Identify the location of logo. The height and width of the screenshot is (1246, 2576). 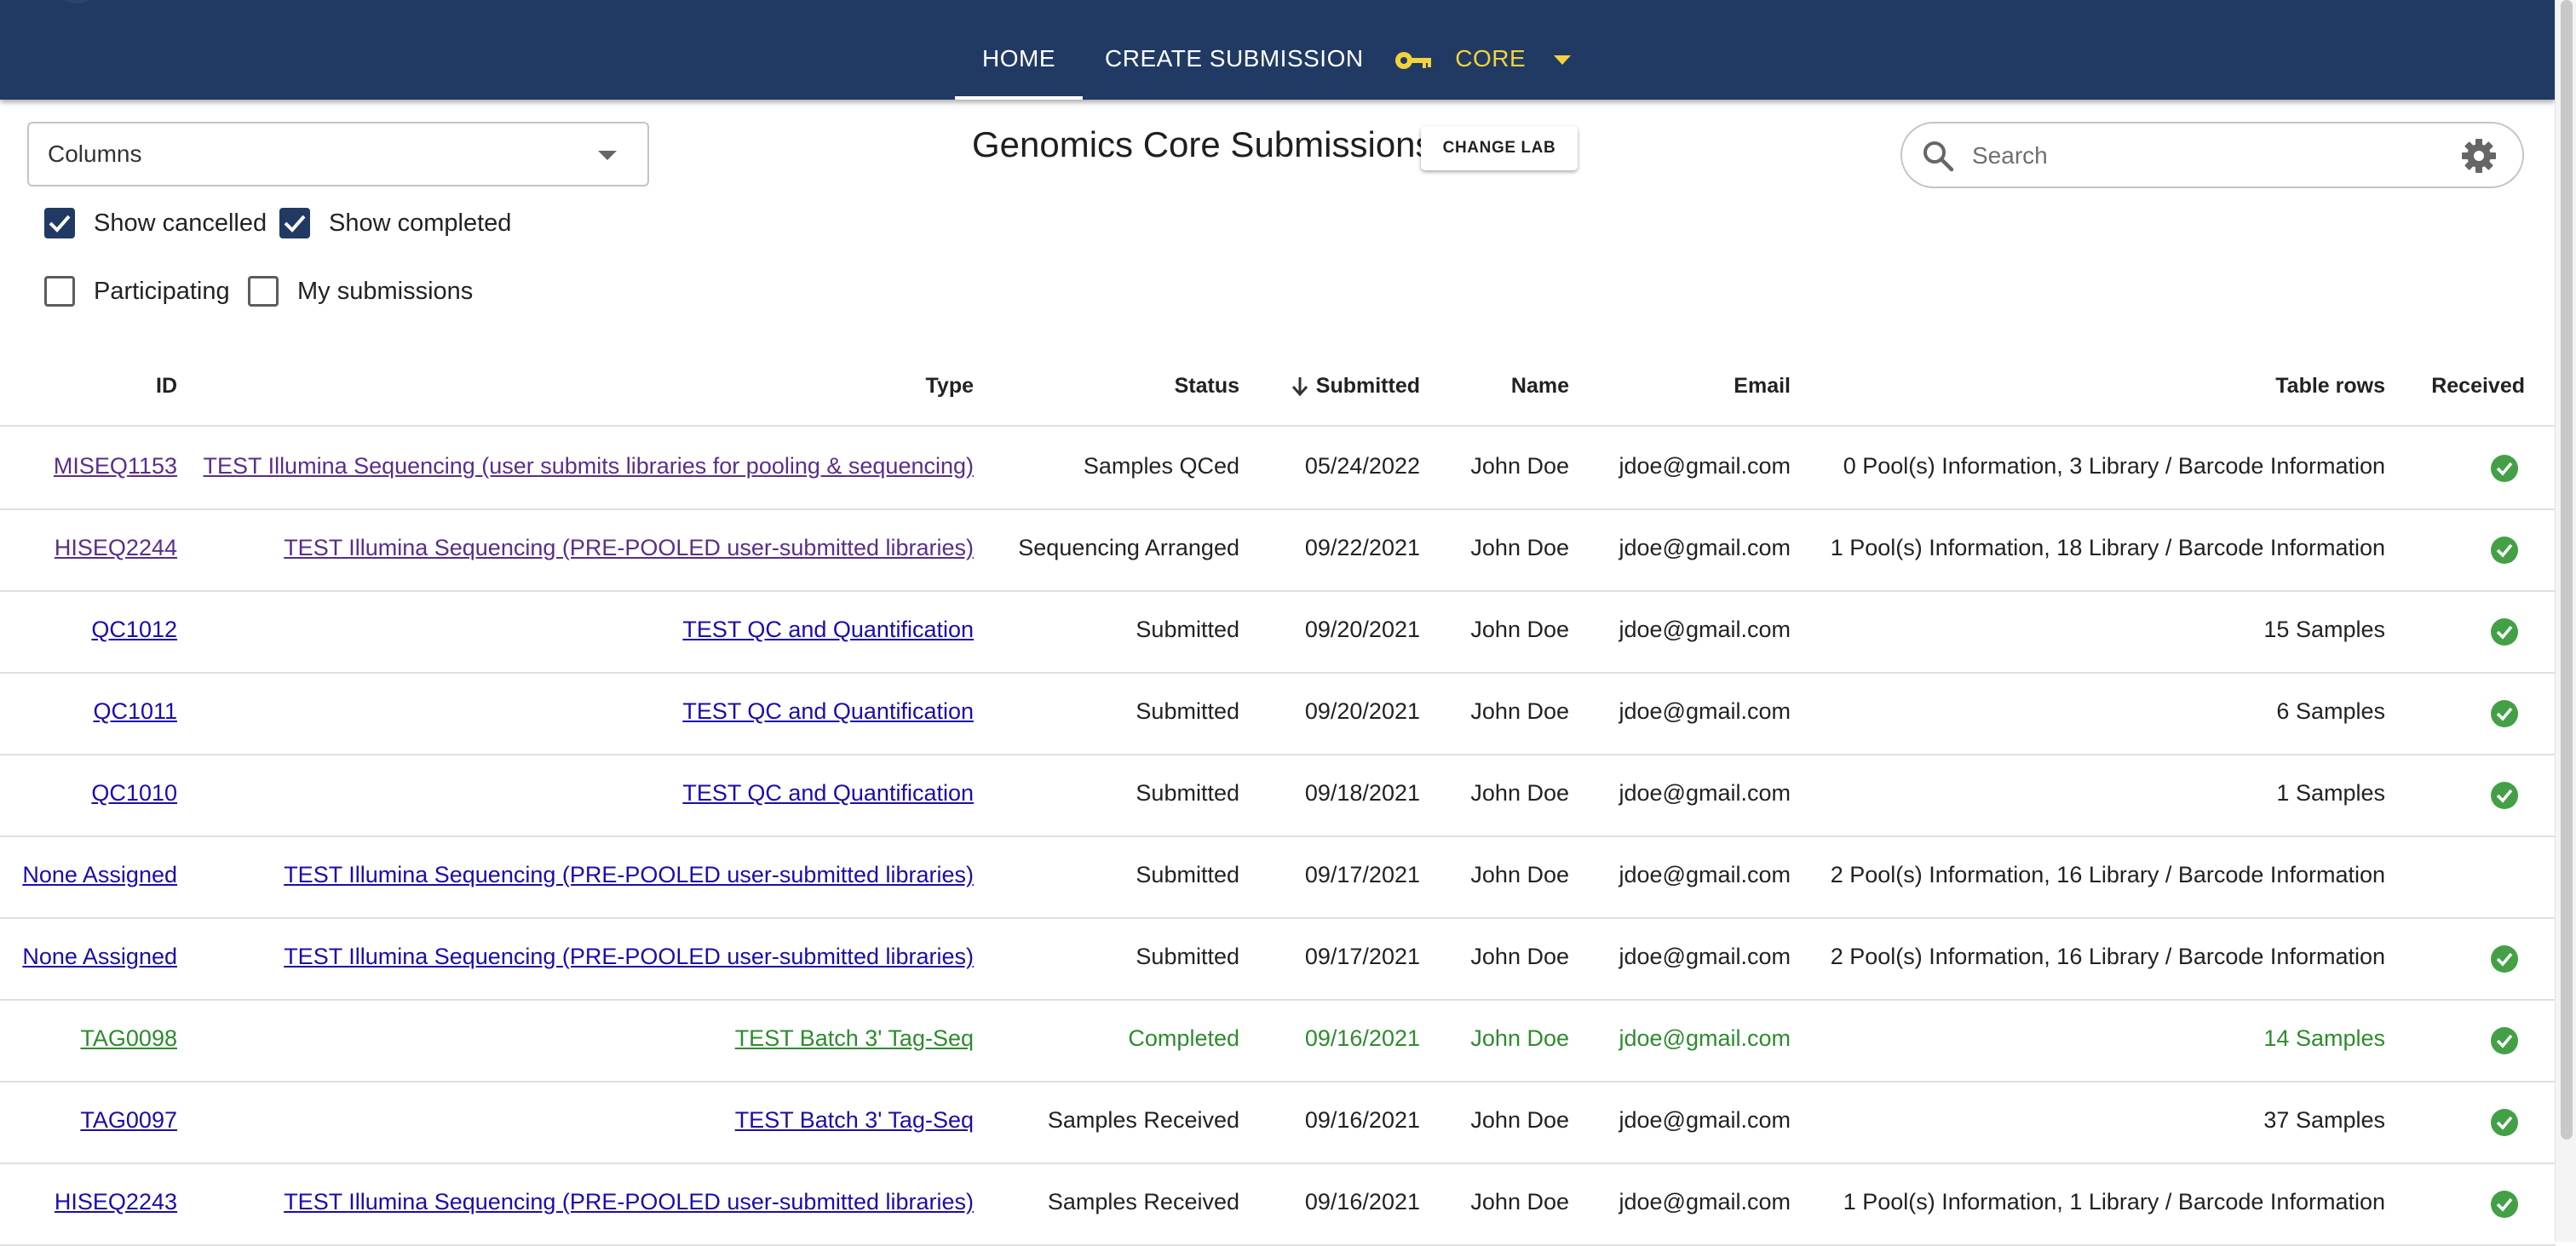
(77, 2).